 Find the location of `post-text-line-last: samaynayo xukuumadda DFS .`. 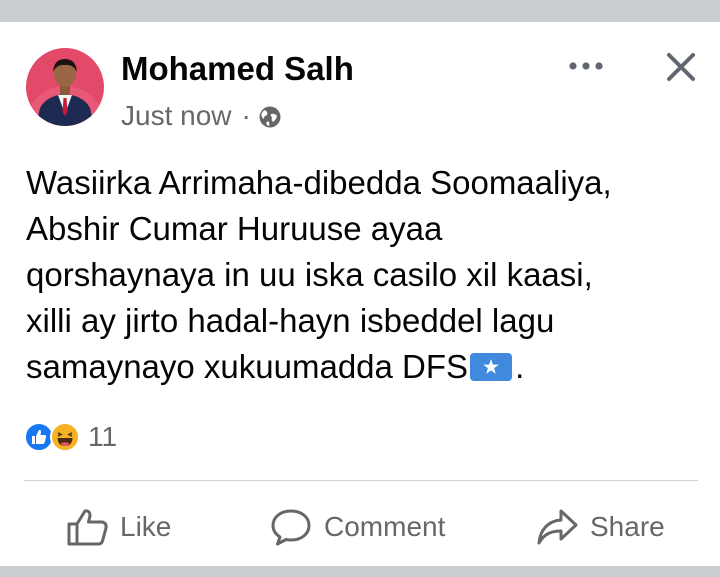

post-text-line-last: samaynayo xukuumadda DFS . is located at coordinates (366, 367).